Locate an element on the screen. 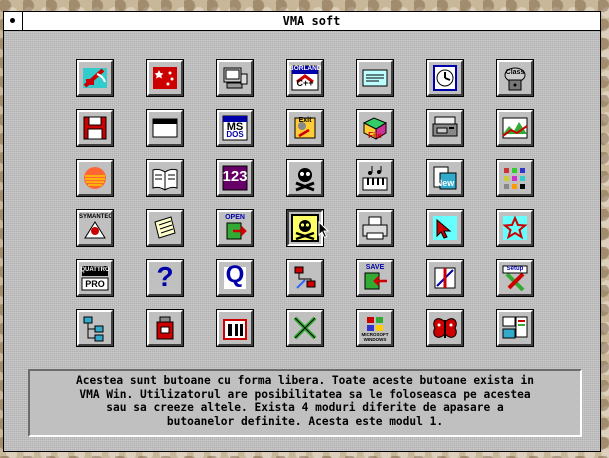  printer-button is located at coordinates (375, 228).